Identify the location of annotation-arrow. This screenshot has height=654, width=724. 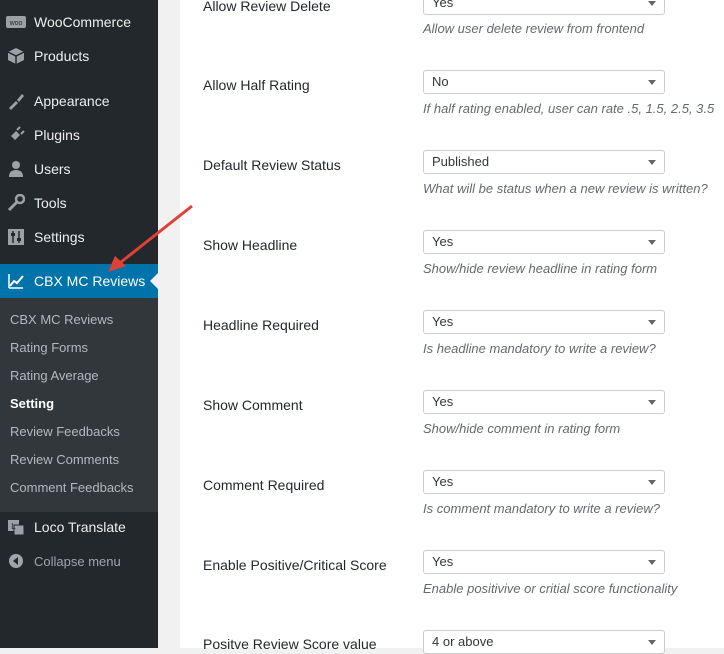
(150, 238).